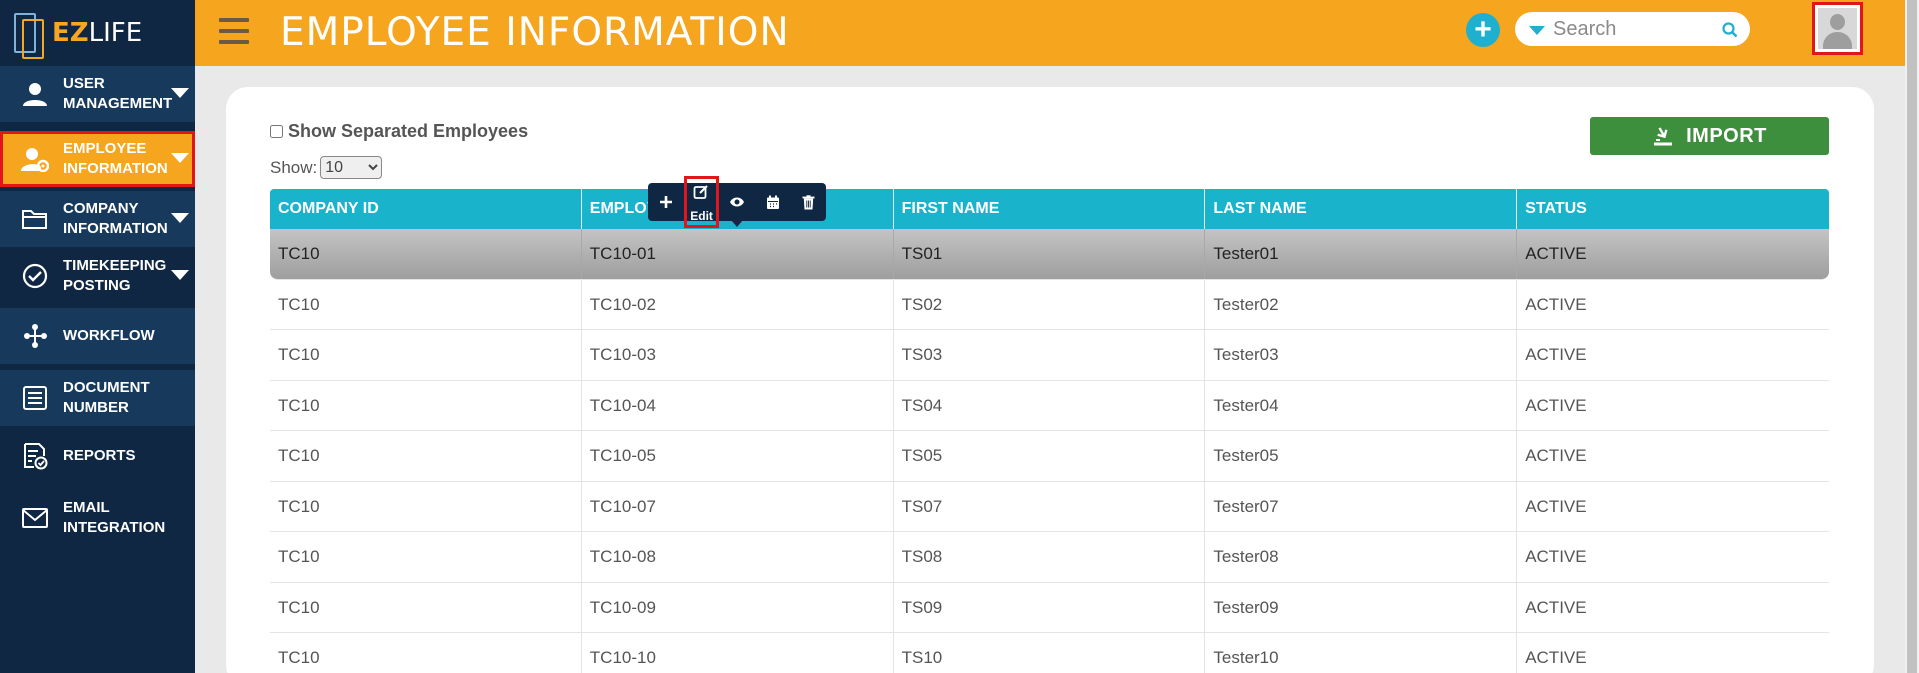 This screenshot has height=673, width=1919. I want to click on edit-button: Edit, so click(701, 202).